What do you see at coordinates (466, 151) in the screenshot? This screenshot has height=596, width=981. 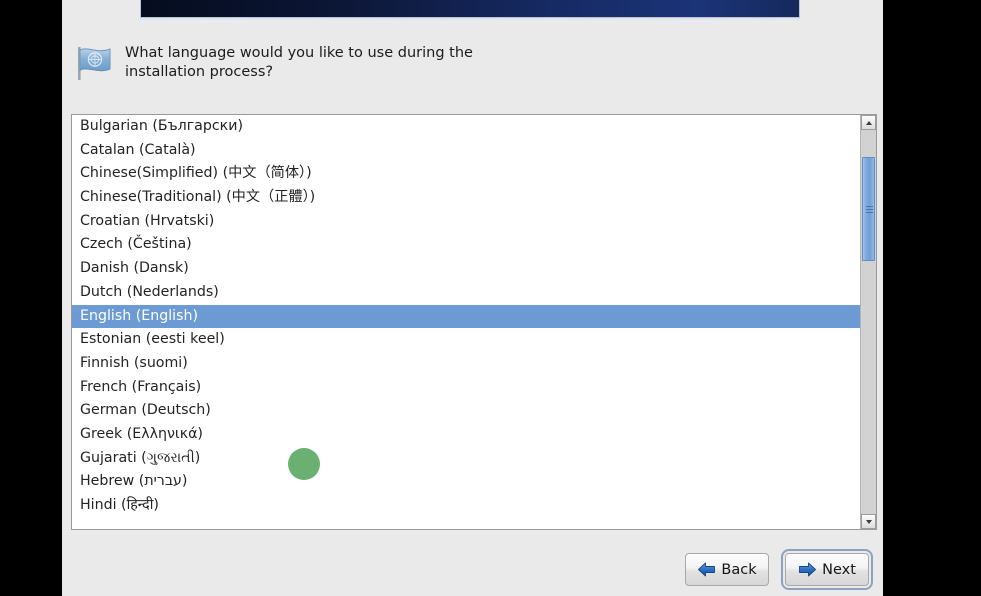 I see `language-list-item: Catalan (Català)` at bounding box center [466, 151].